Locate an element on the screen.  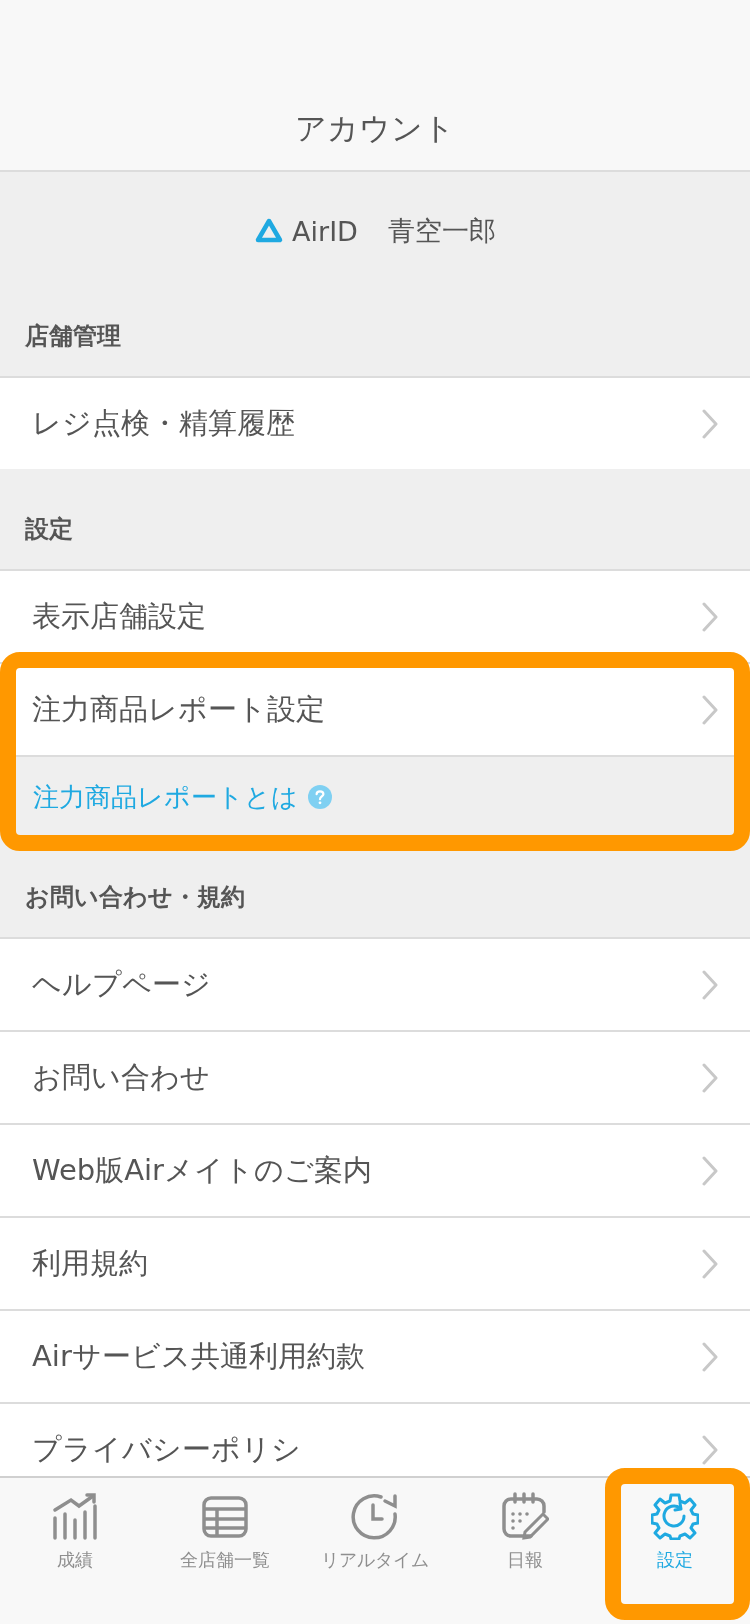
menu-item: Web版Airメイトのご案内 is located at coordinates (375, 1169).